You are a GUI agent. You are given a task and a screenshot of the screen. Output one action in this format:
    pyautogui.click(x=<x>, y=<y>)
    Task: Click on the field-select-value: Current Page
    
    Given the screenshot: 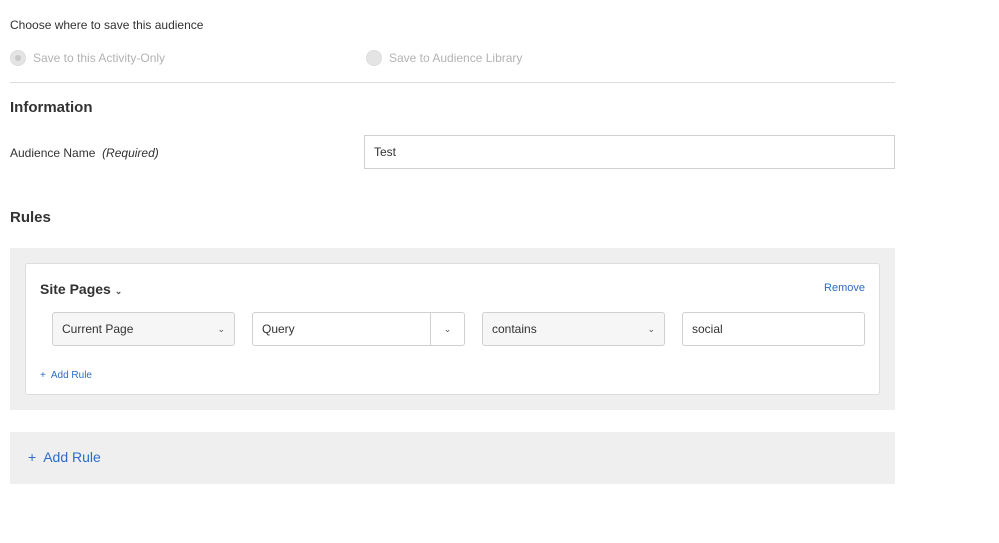 What is the action you would take?
    pyautogui.click(x=98, y=329)
    